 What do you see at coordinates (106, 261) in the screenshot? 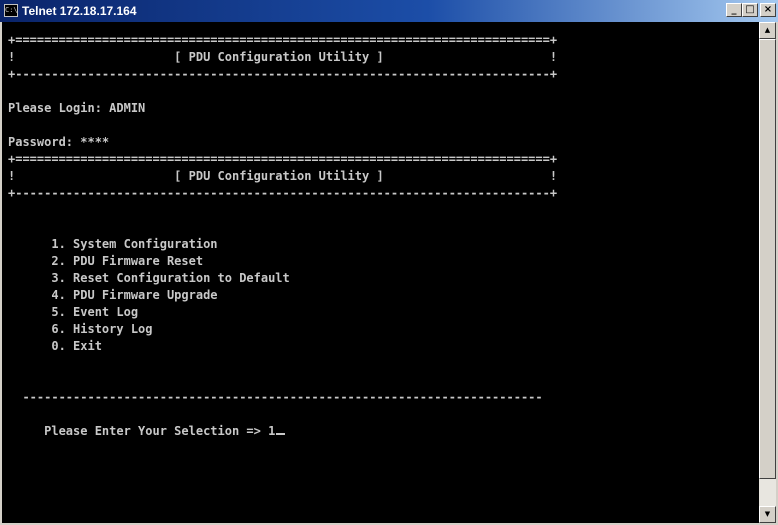
I see `terminal-line: 2. PDU Firmware Reset` at bounding box center [106, 261].